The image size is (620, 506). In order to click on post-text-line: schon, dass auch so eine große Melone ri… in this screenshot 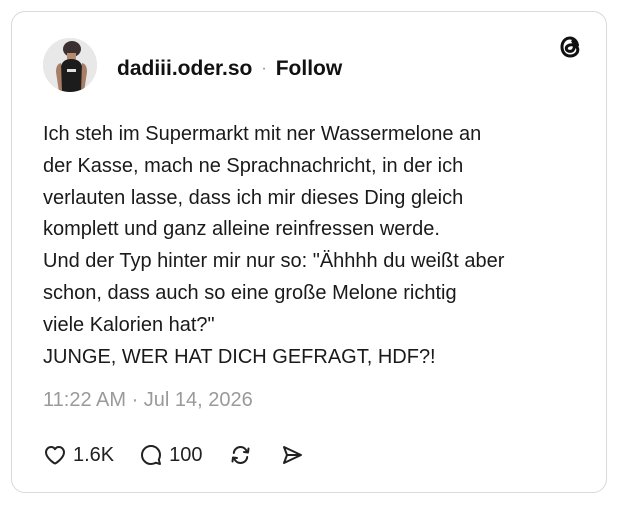, I will do `click(250, 292)`.